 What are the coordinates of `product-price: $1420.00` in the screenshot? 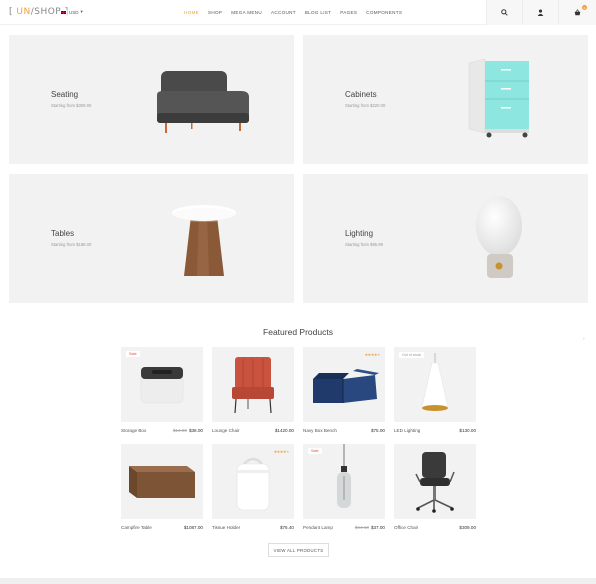 It's located at (284, 430).